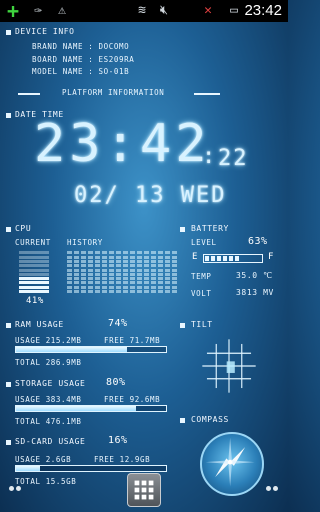  Describe the element at coordinates (201, 276) in the screenshot. I see `battery-temp-label: TEMP` at that location.